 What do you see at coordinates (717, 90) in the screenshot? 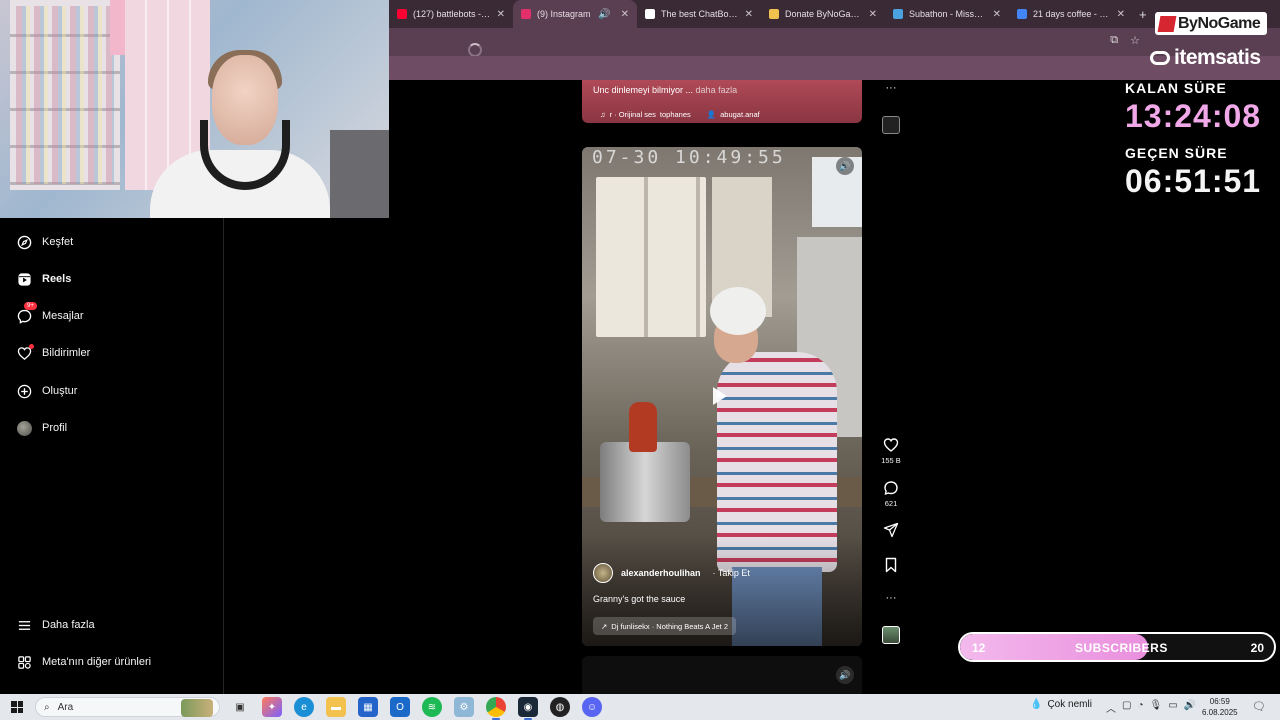
I see `more-link: daha fazla` at bounding box center [717, 90].